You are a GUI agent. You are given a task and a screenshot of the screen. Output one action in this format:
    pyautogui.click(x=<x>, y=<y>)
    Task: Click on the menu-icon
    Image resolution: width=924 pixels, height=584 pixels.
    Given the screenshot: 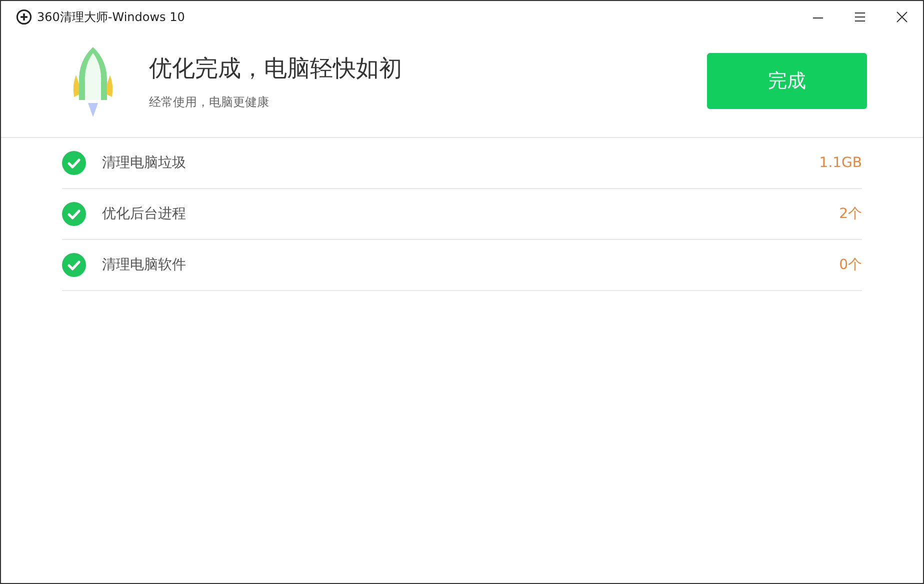 What is the action you would take?
    pyautogui.click(x=860, y=17)
    